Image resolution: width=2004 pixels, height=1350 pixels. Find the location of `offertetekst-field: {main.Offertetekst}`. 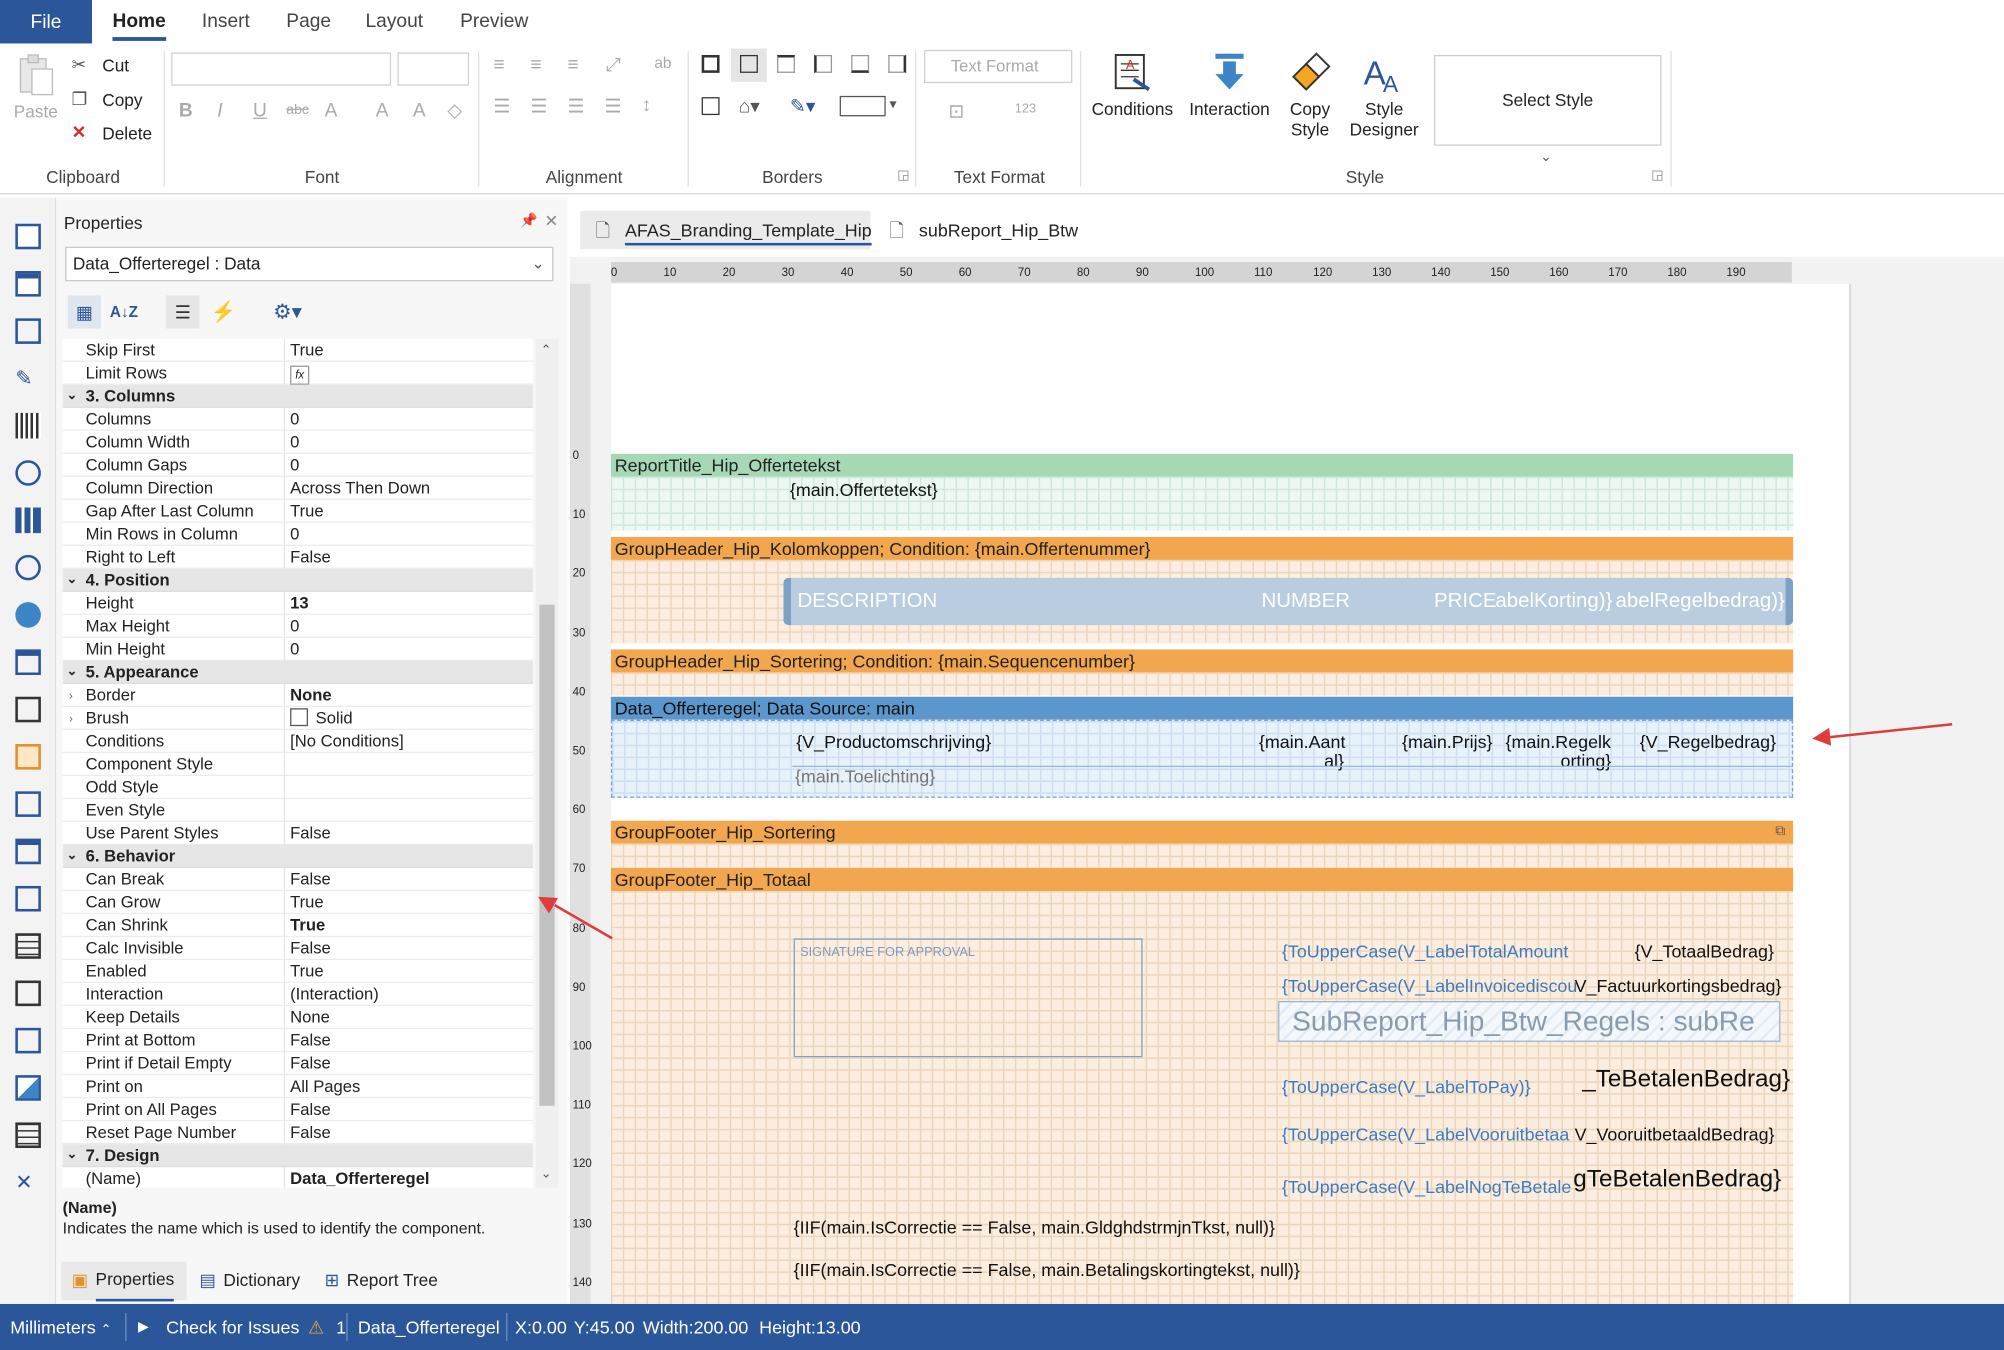

offertetekst-field: {main.Offertetekst} is located at coordinates (864, 489).